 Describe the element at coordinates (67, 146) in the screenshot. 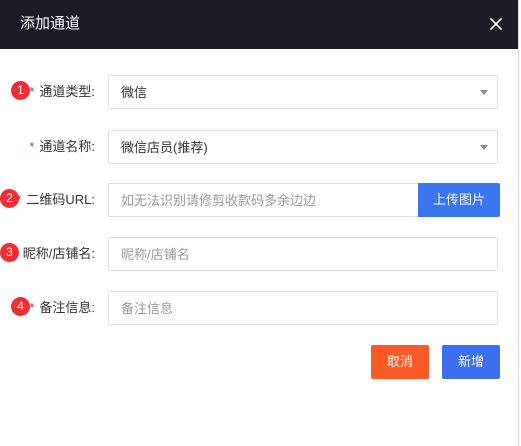

I see `channel-name-label-text: 通道名称:` at that location.